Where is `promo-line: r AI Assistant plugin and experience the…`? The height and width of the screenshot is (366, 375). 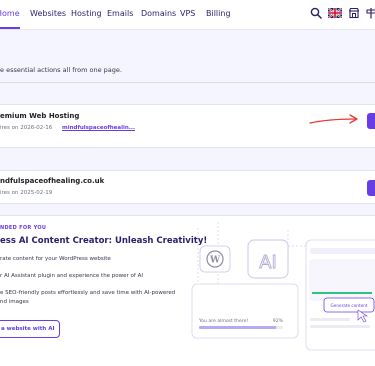
promo-line: r AI Assistant plugin and experience the… is located at coordinates (71, 276).